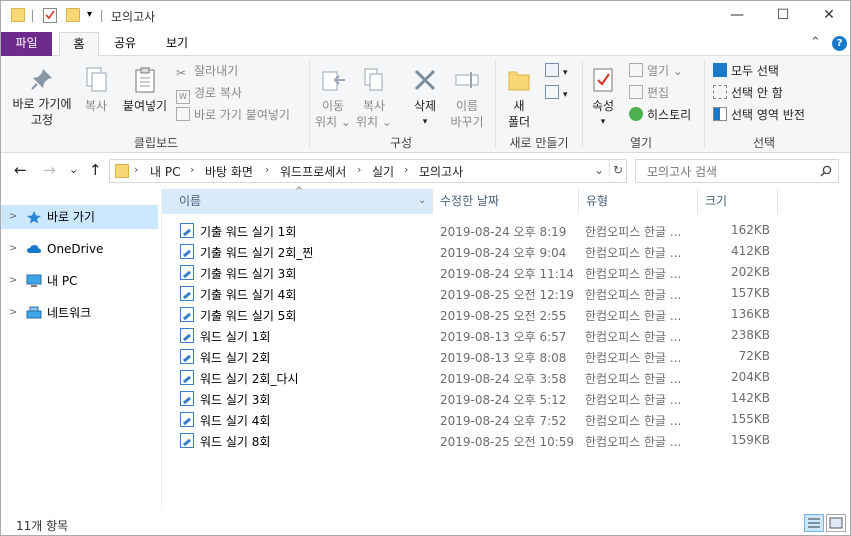 The image size is (851, 536). I want to click on history-button: 히스토리, so click(660, 115).